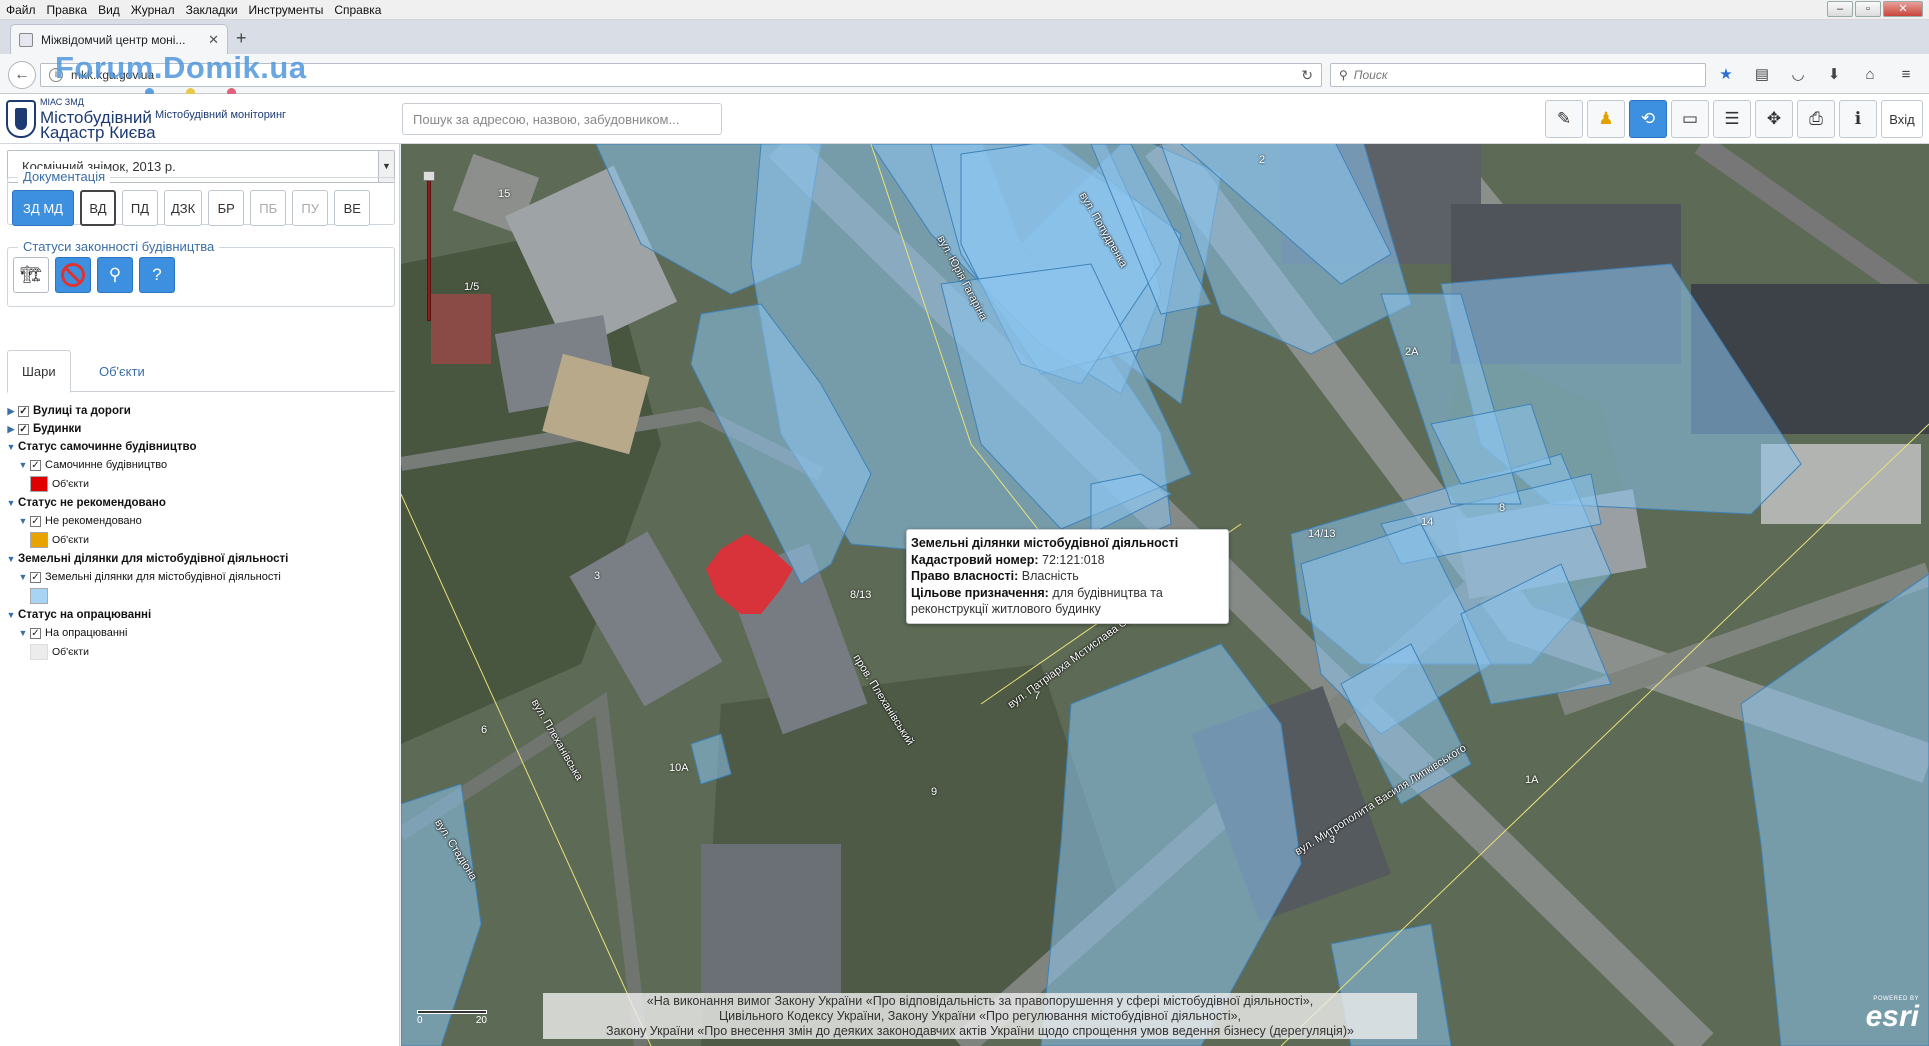 The width and height of the screenshot is (1929, 1046). Describe the element at coordinates (452, 1018) in the screenshot. I see `scale-bar: 0 20` at that location.